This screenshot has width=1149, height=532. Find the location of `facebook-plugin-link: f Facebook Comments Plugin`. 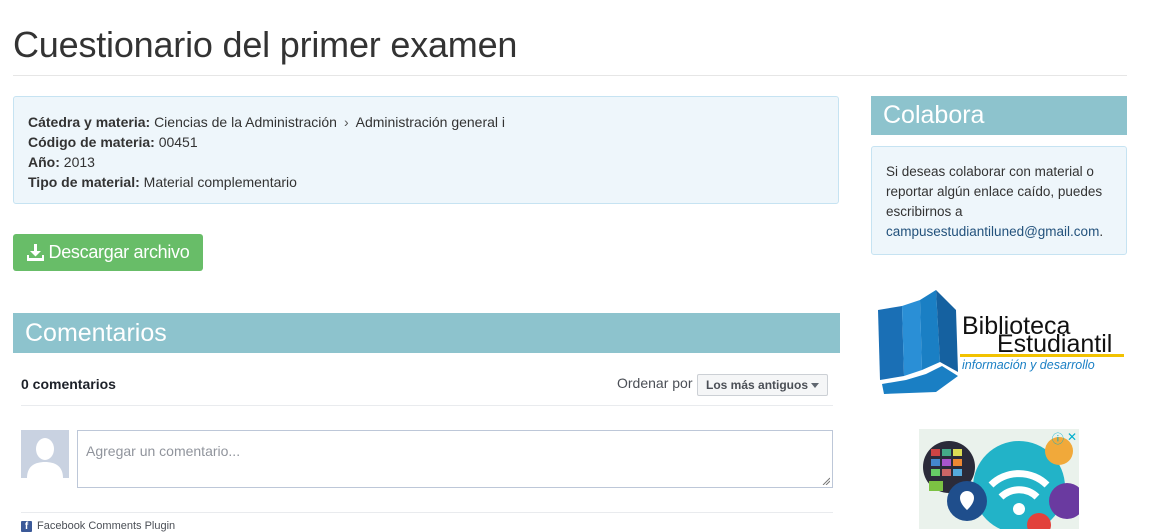

facebook-plugin-link: f Facebook Comments Plugin is located at coordinates (98, 526).